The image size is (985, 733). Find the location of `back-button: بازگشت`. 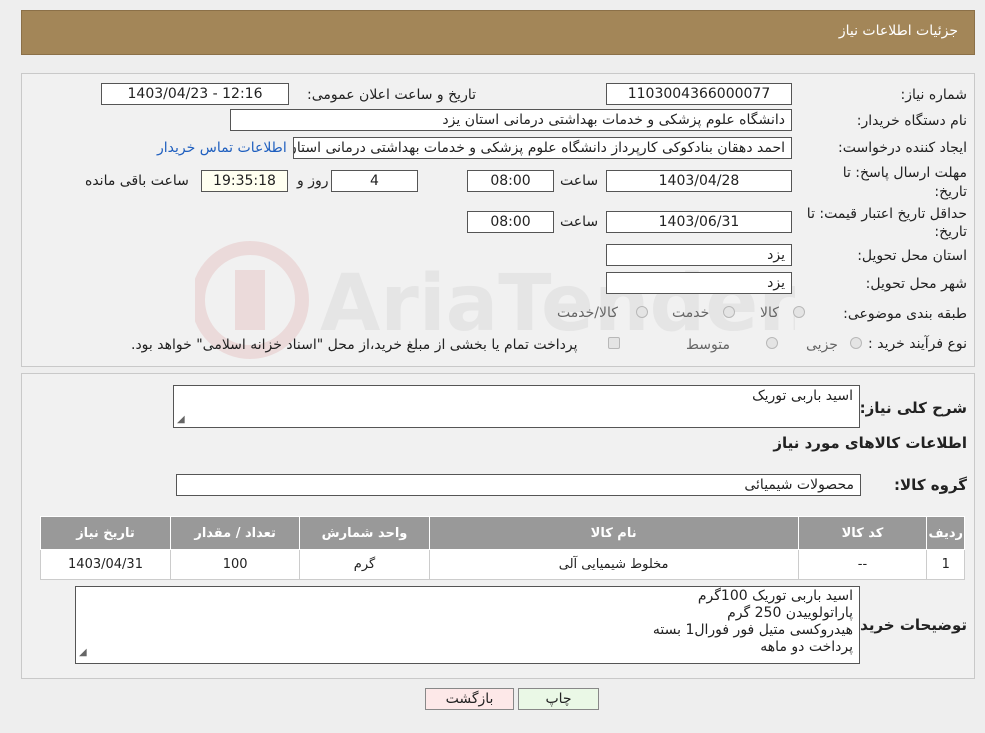

back-button: بازگشت is located at coordinates (469, 699).